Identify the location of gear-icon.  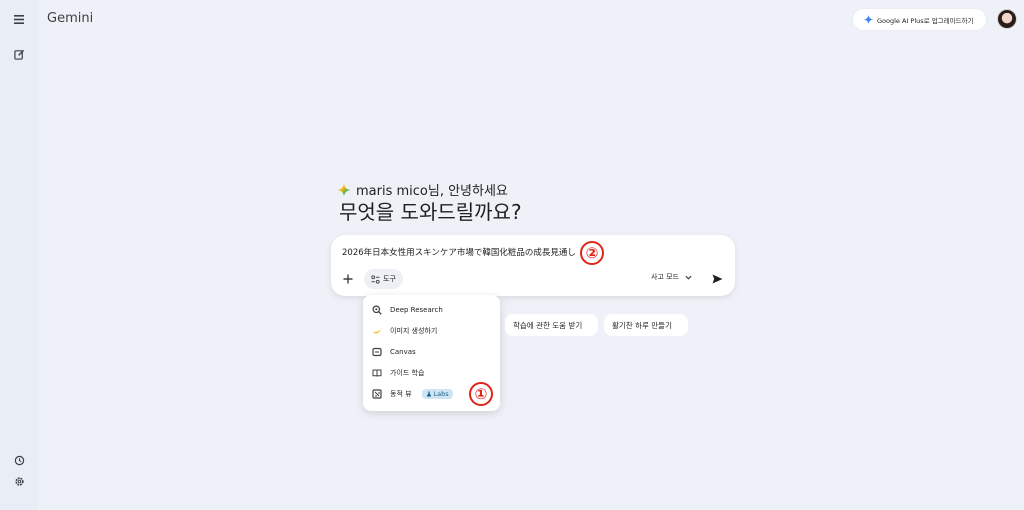
(19, 481).